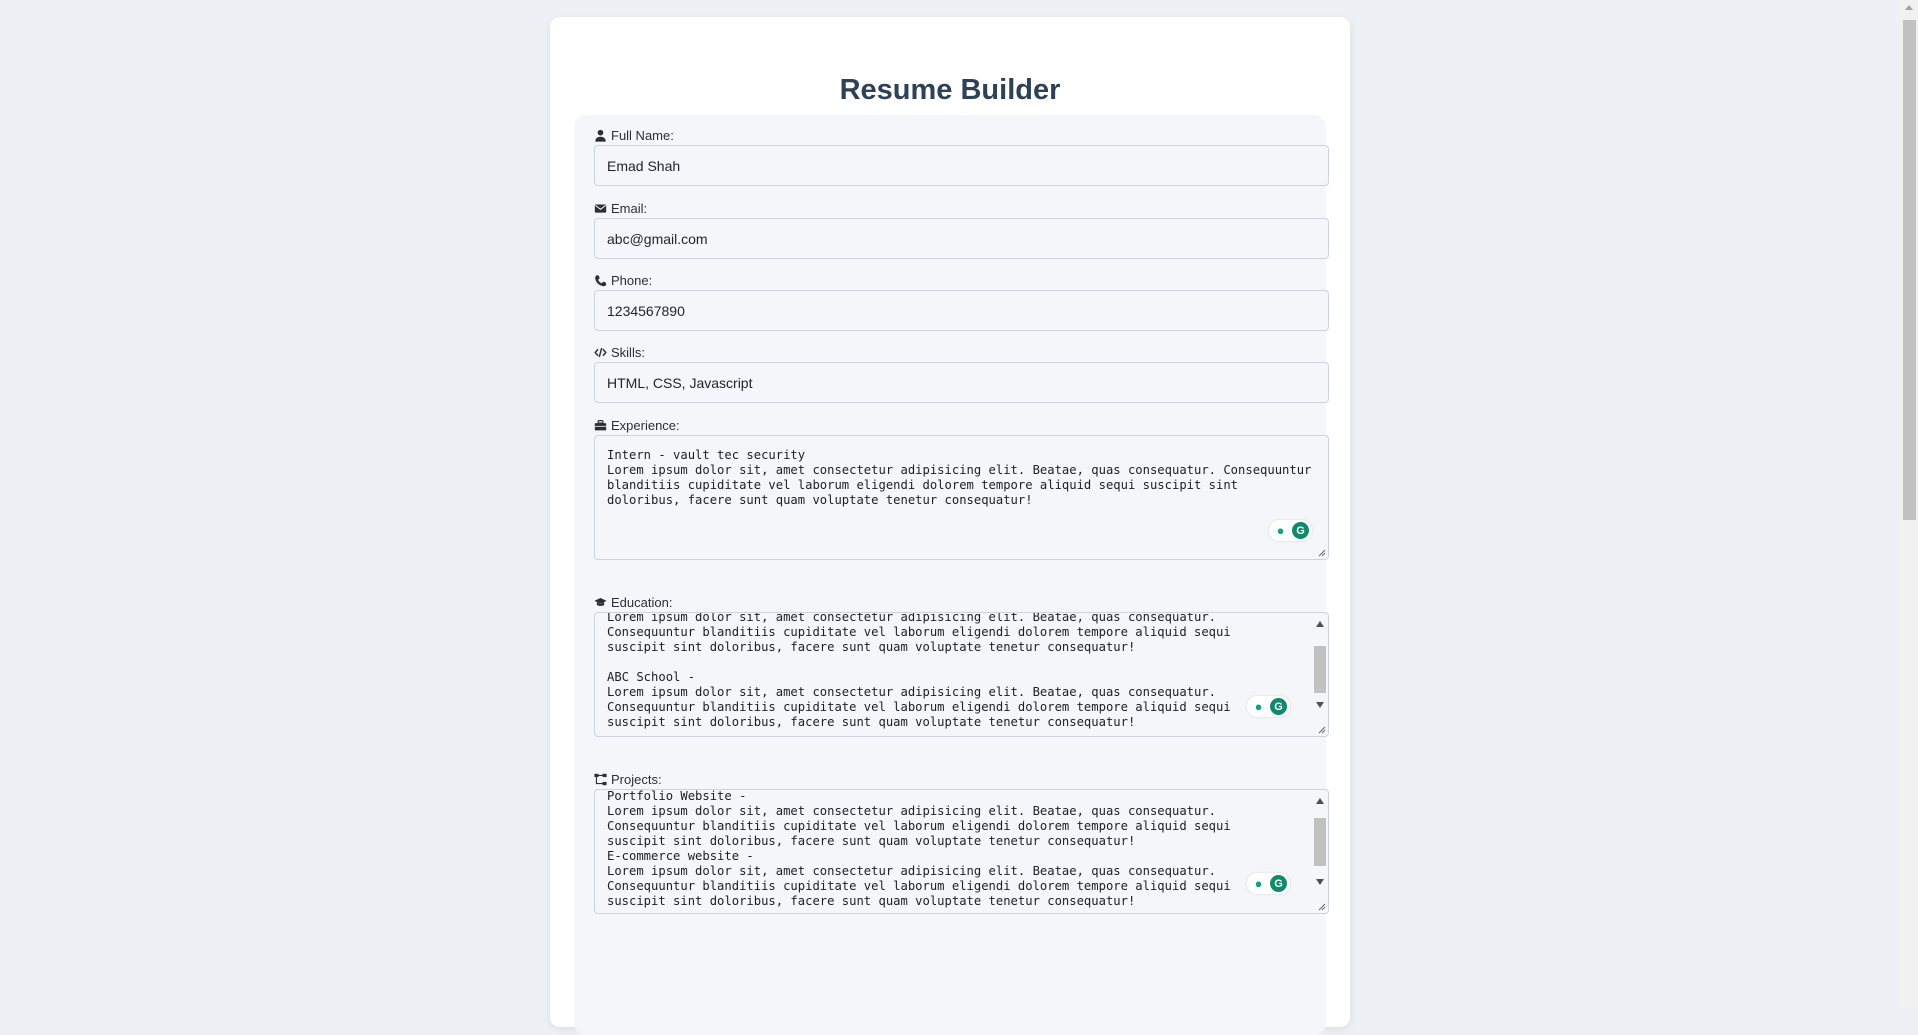  Describe the element at coordinates (961, 165) in the screenshot. I see `full-name-input` at that location.